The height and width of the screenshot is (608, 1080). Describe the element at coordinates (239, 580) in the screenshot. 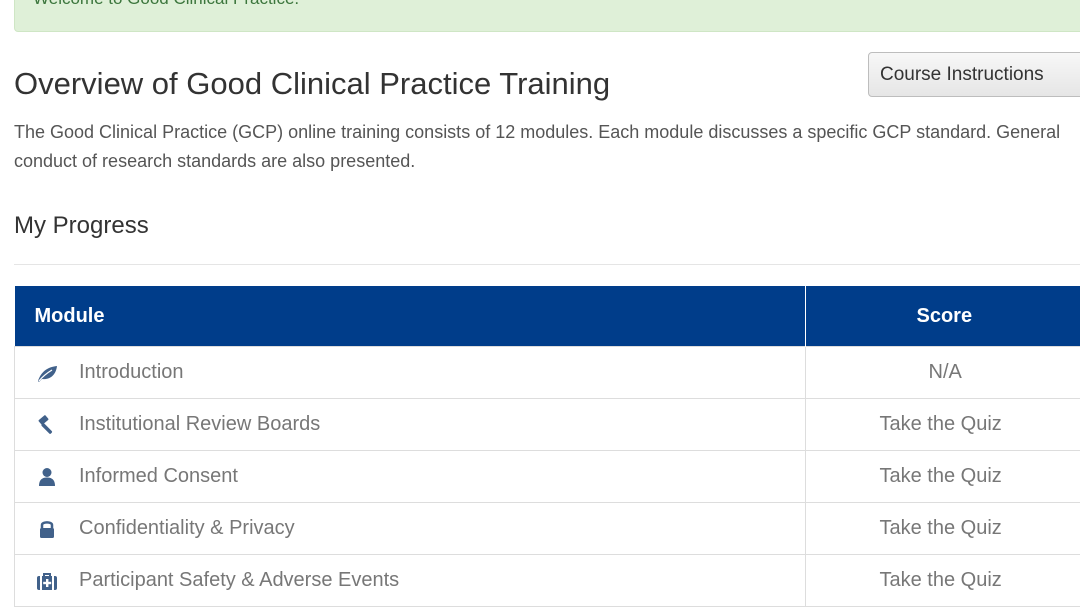

I see `module-link-participant-safety: Participant Safety & Adverse Events` at that location.